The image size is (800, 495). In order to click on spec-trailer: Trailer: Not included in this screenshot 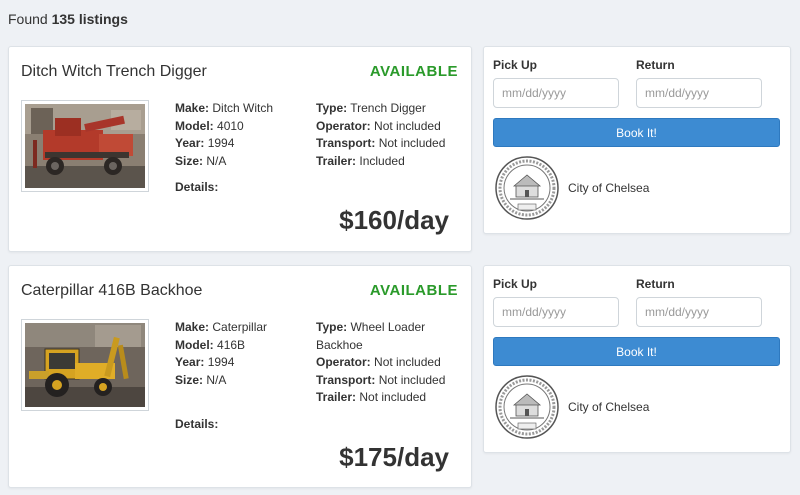, I will do `click(380, 398)`.